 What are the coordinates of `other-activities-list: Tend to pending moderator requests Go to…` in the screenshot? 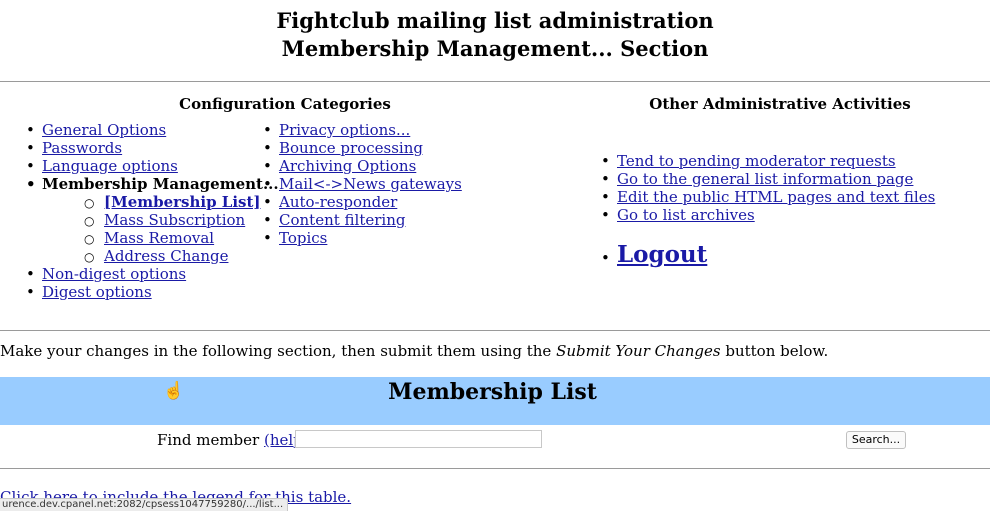 It's located at (766, 188).